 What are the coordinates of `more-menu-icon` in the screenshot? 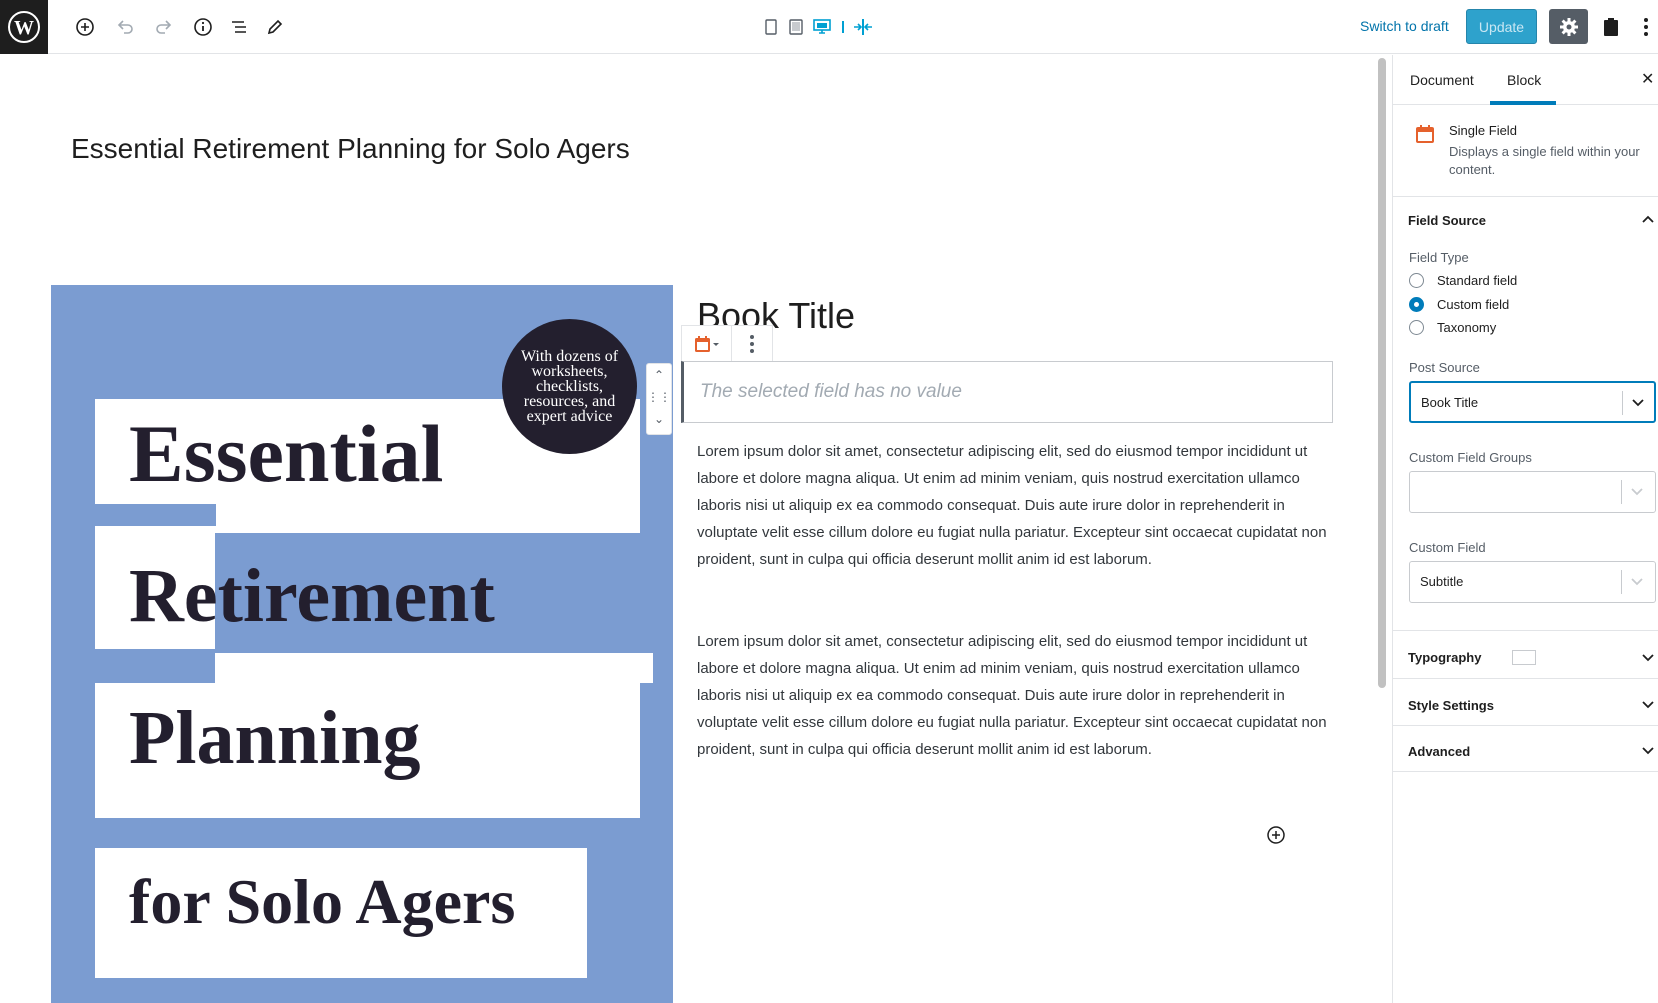 It's located at (1646, 27).